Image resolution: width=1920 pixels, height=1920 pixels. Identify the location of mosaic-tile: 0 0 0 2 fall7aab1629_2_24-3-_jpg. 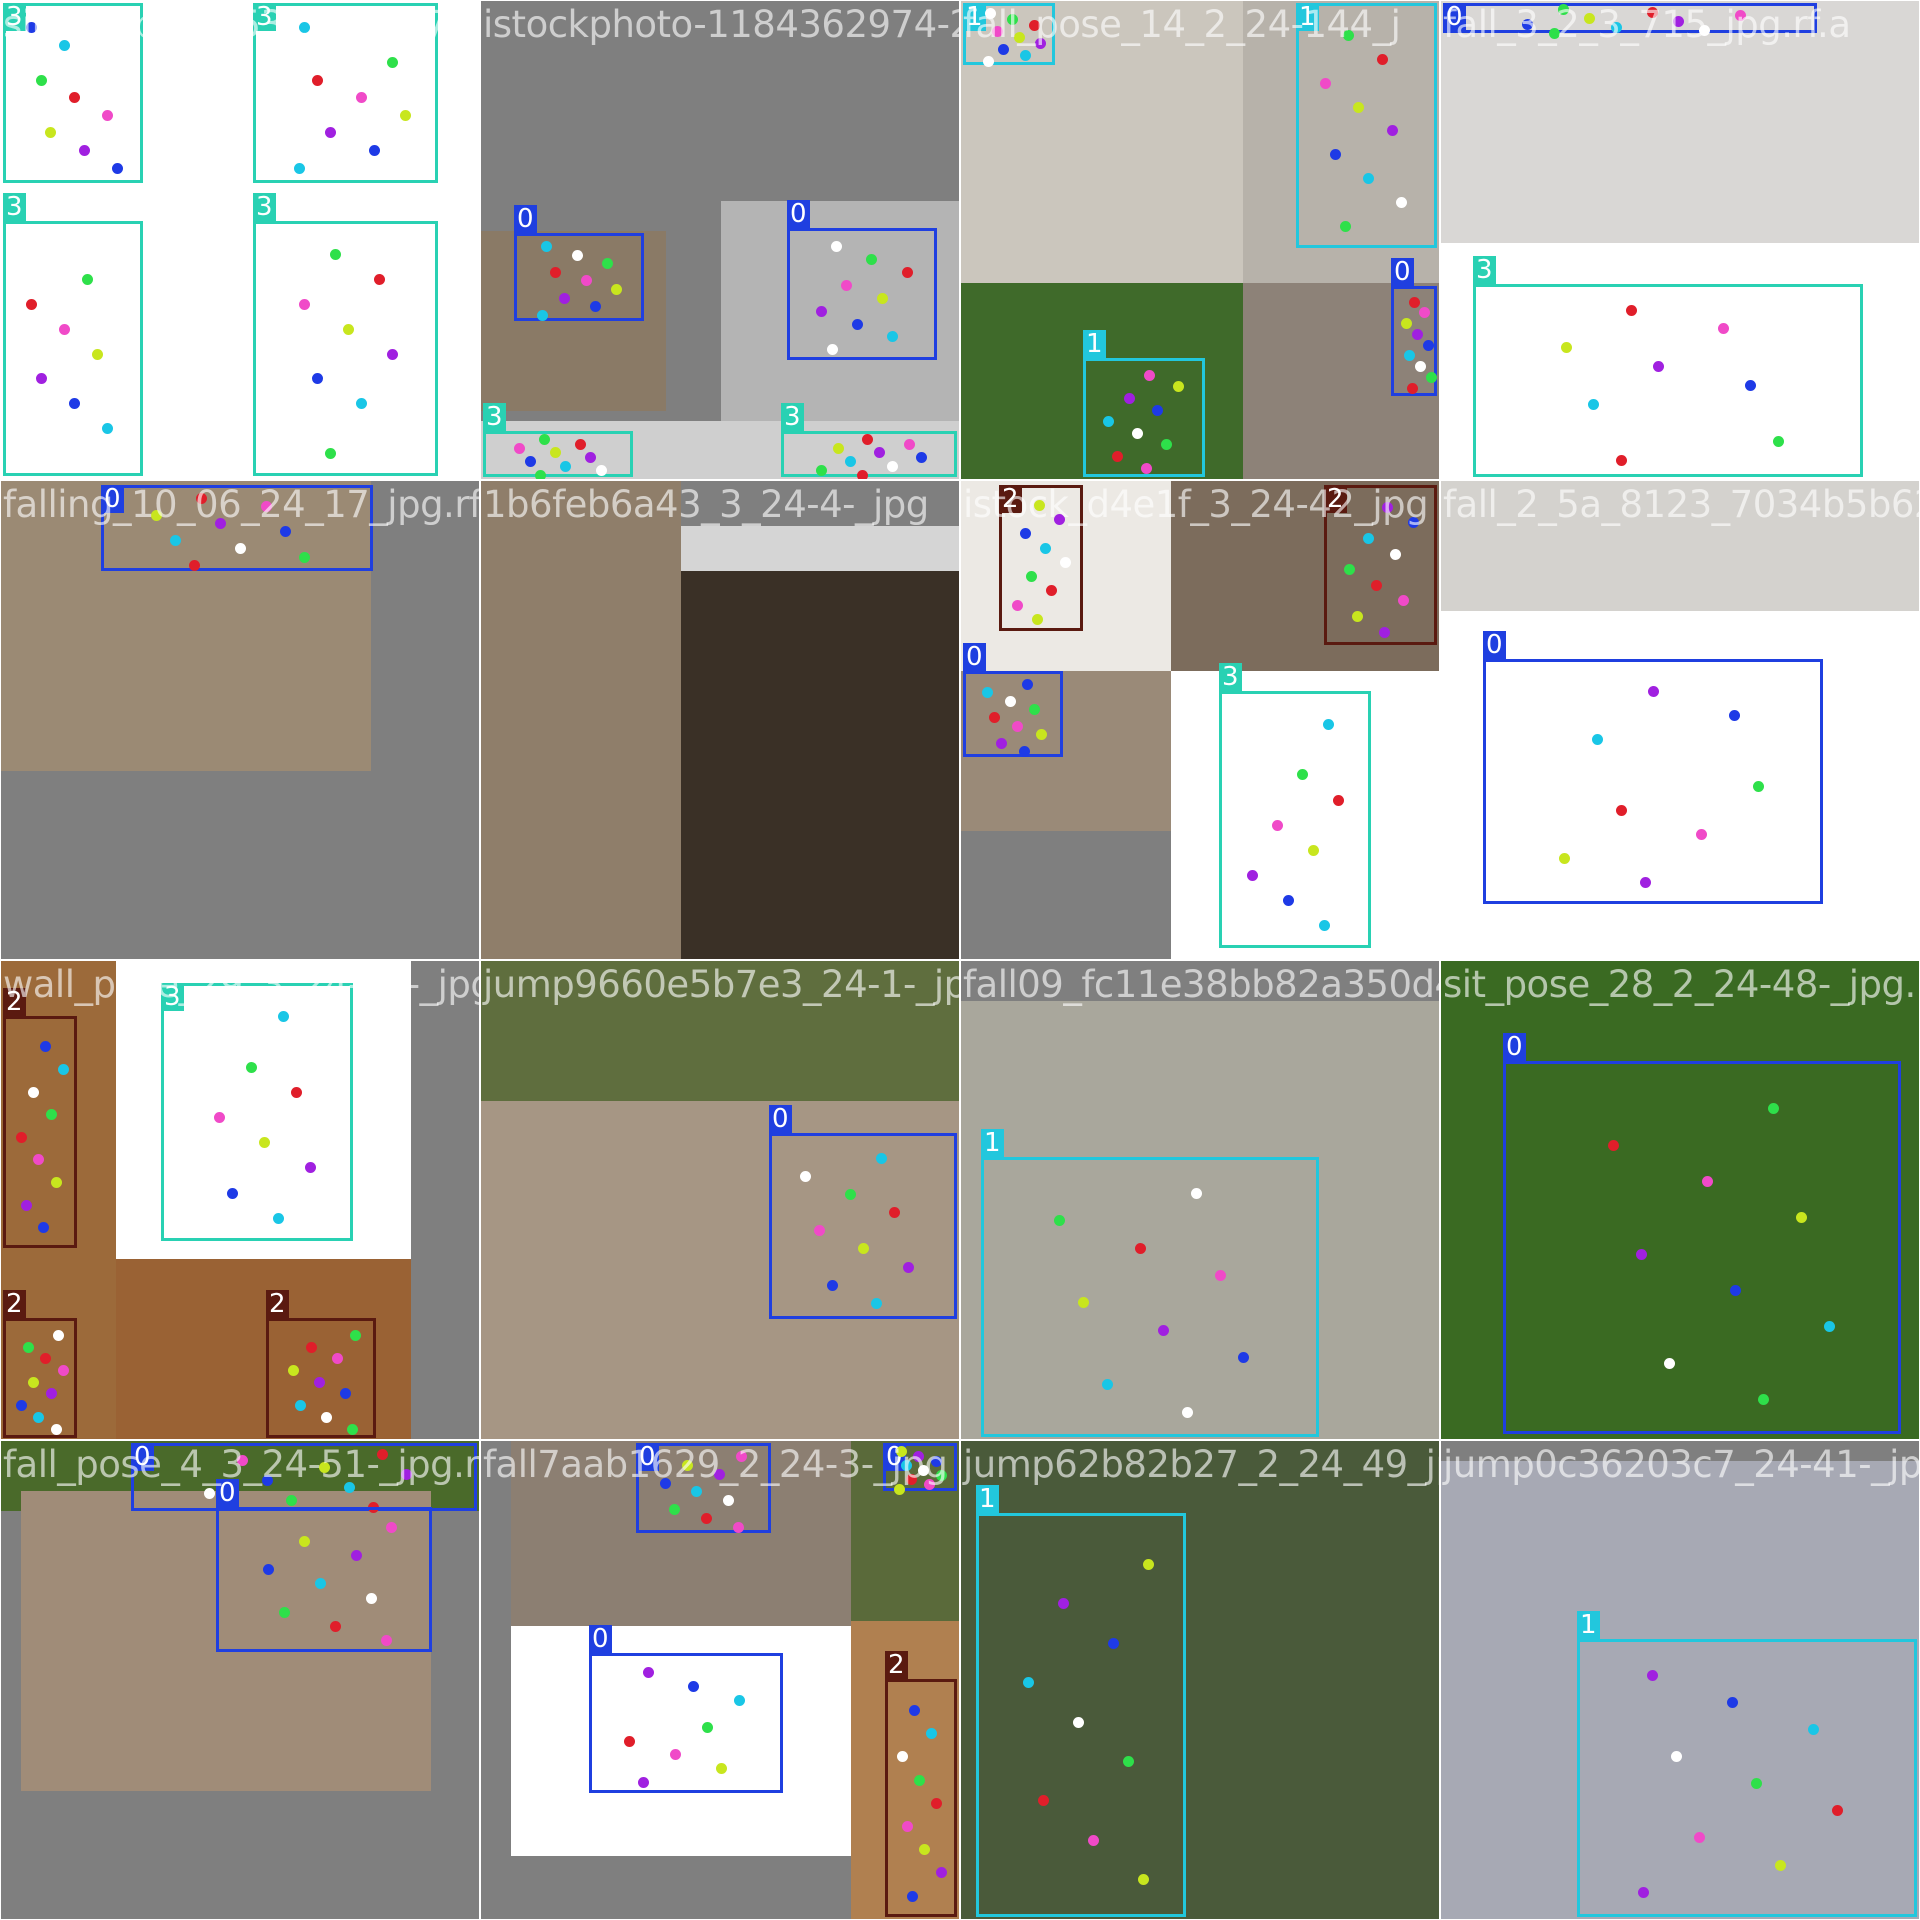
(720, 1680).